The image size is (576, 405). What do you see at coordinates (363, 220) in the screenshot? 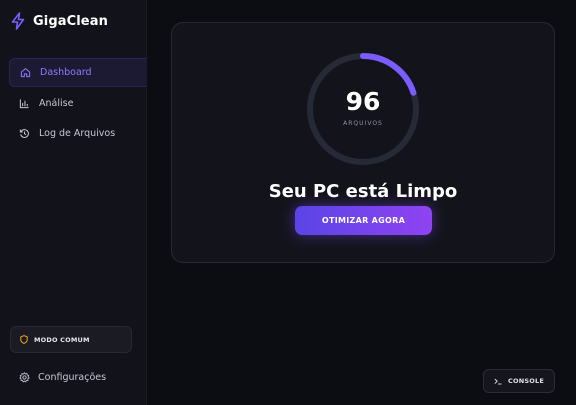
I see `optimize-button: OTIMIZAR AGORA` at bounding box center [363, 220].